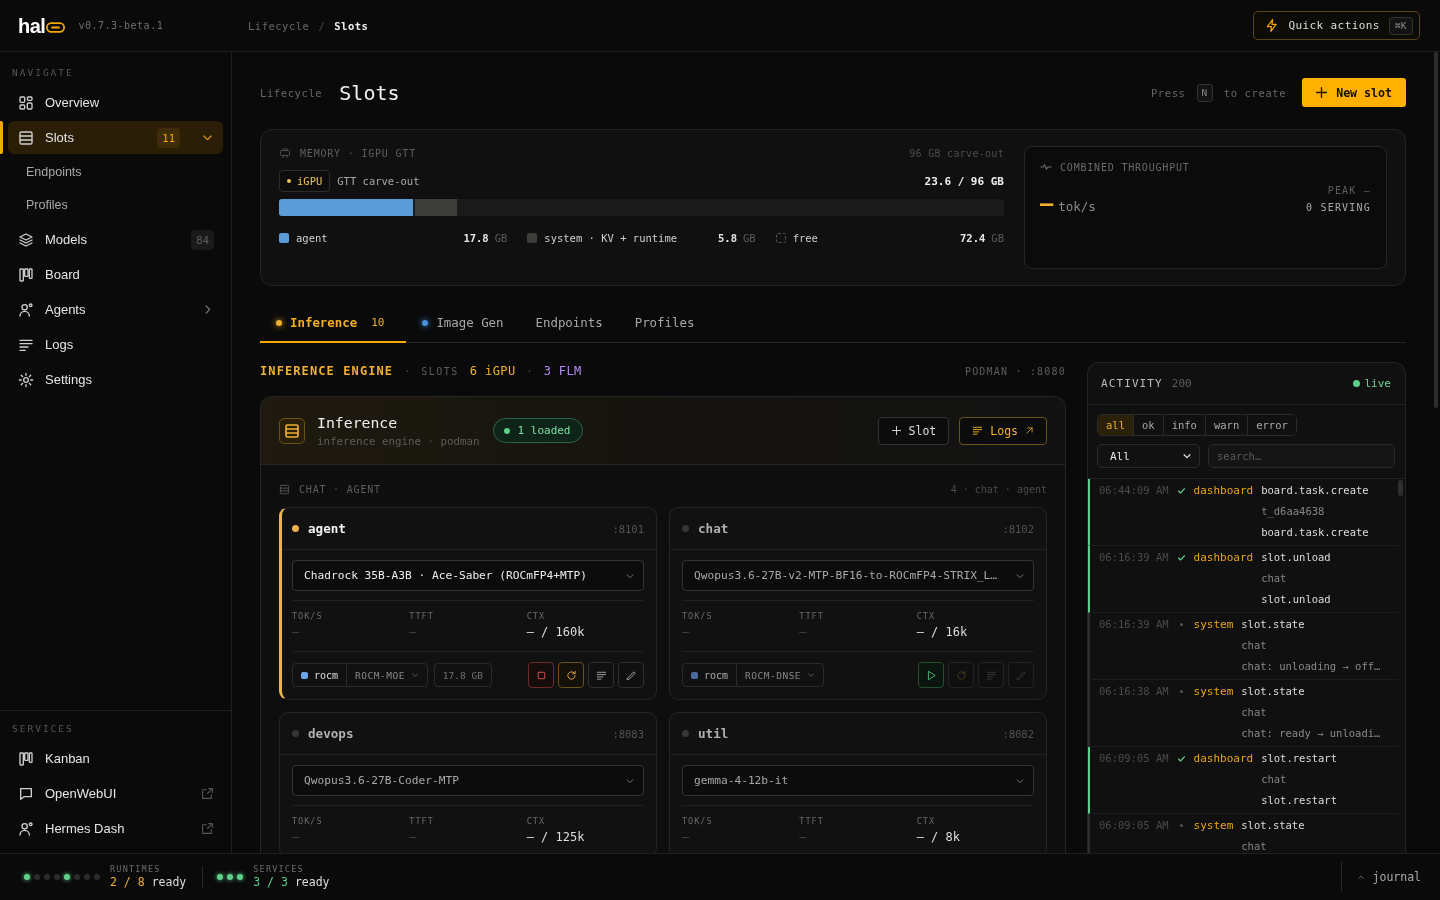  I want to click on page-eyebrow: Lifecycle, so click(291, 92).